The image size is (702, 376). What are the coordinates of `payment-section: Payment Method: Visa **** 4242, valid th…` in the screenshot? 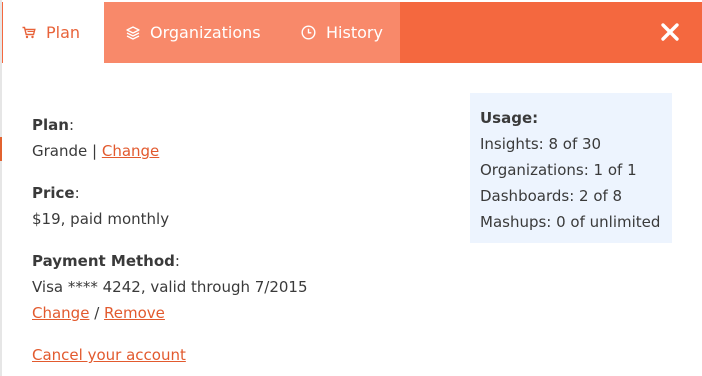 It's located at (170, 287).